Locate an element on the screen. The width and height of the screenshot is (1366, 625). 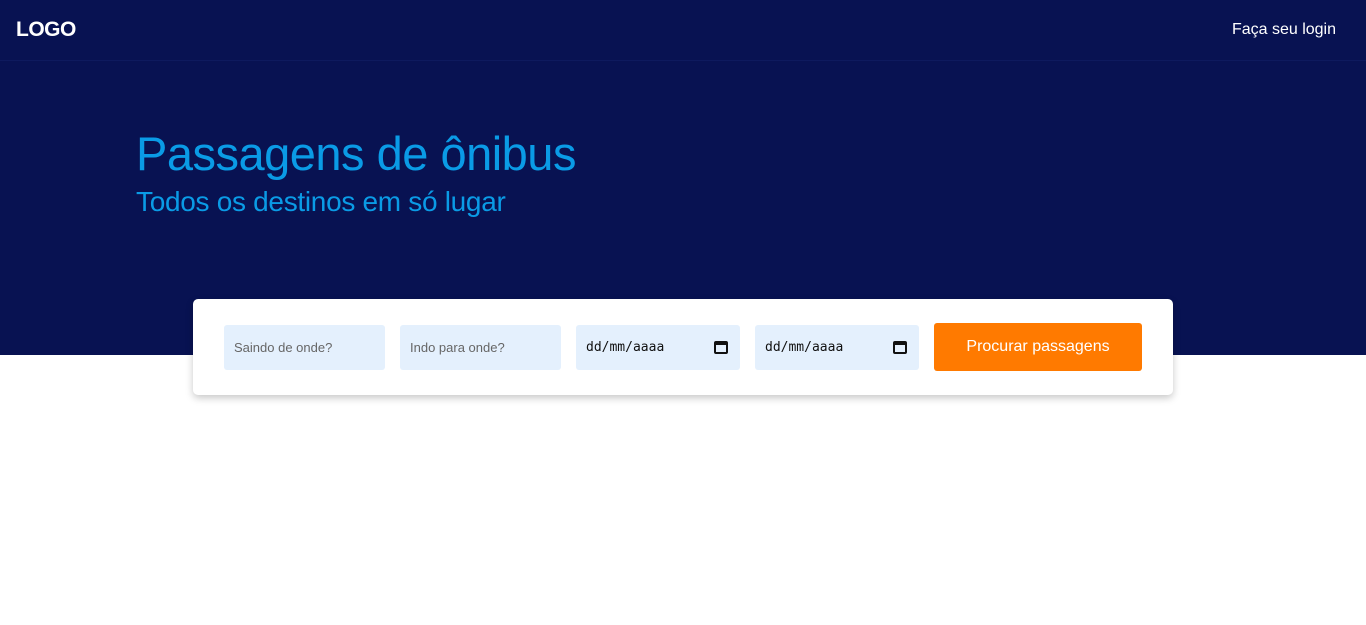
search-tickets-button: Procurar passagens is located at coordinates (1038, 347).